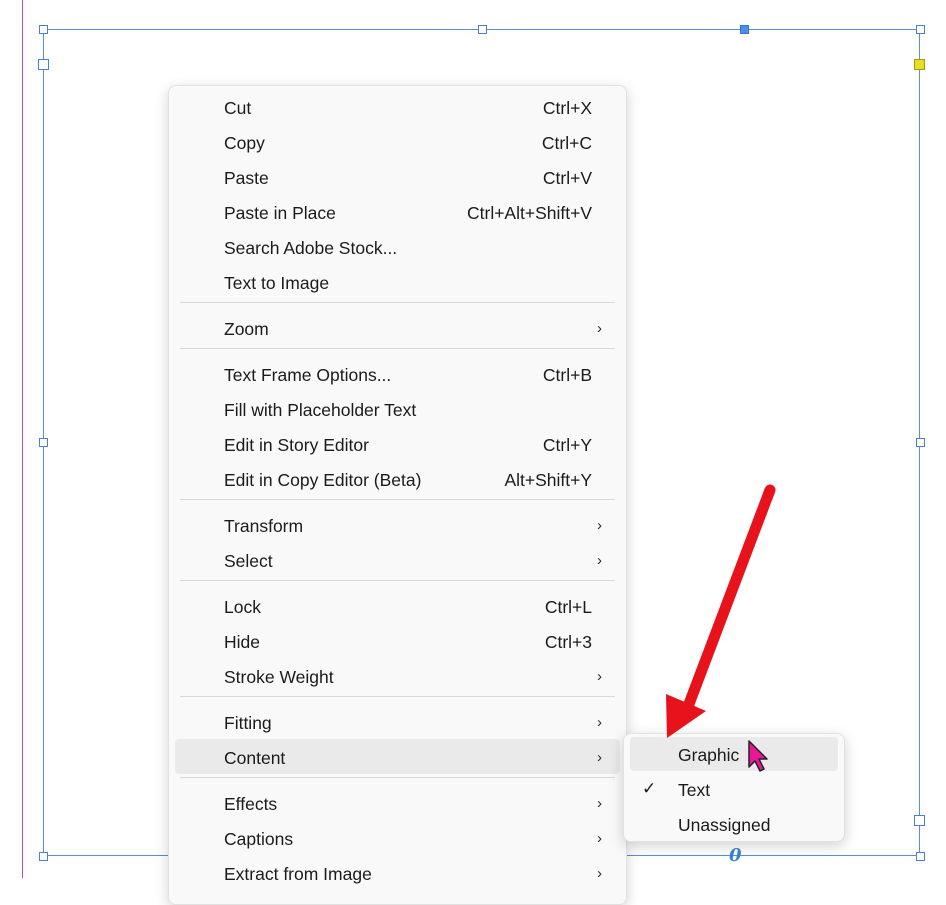 This screenshot has width=946, height=905. I want to click on menu-item-effects: Effects ›, so click(397, 802).